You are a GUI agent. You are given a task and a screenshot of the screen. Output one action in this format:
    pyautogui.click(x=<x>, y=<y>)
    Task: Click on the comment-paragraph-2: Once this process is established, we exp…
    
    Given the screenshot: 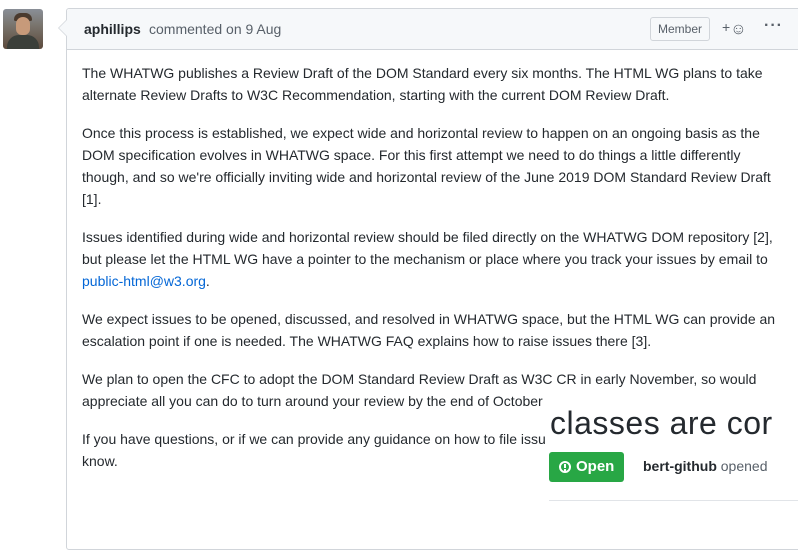 What is the action you would take?
    pyautogui.click(x=426, y=166)
    